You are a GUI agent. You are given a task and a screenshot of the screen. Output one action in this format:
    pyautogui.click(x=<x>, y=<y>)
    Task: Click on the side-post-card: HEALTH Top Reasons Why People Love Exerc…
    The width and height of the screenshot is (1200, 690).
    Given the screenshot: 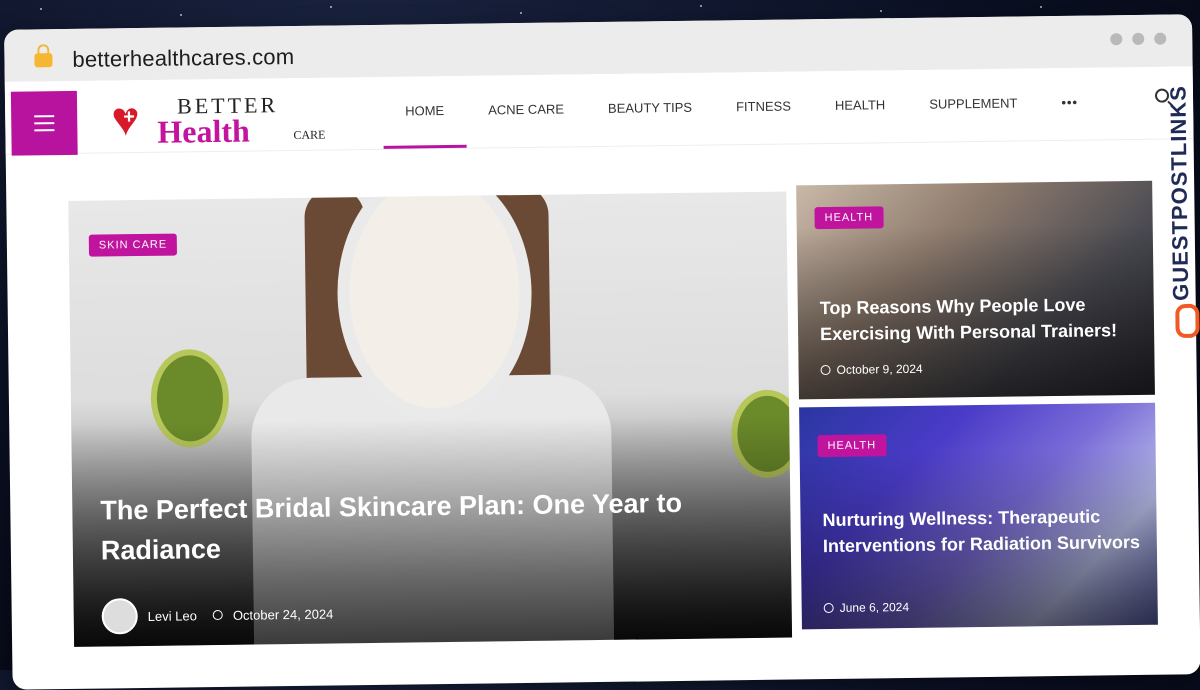 What is the action you would take?
    pyautogui.click(x=975, y=290)
    